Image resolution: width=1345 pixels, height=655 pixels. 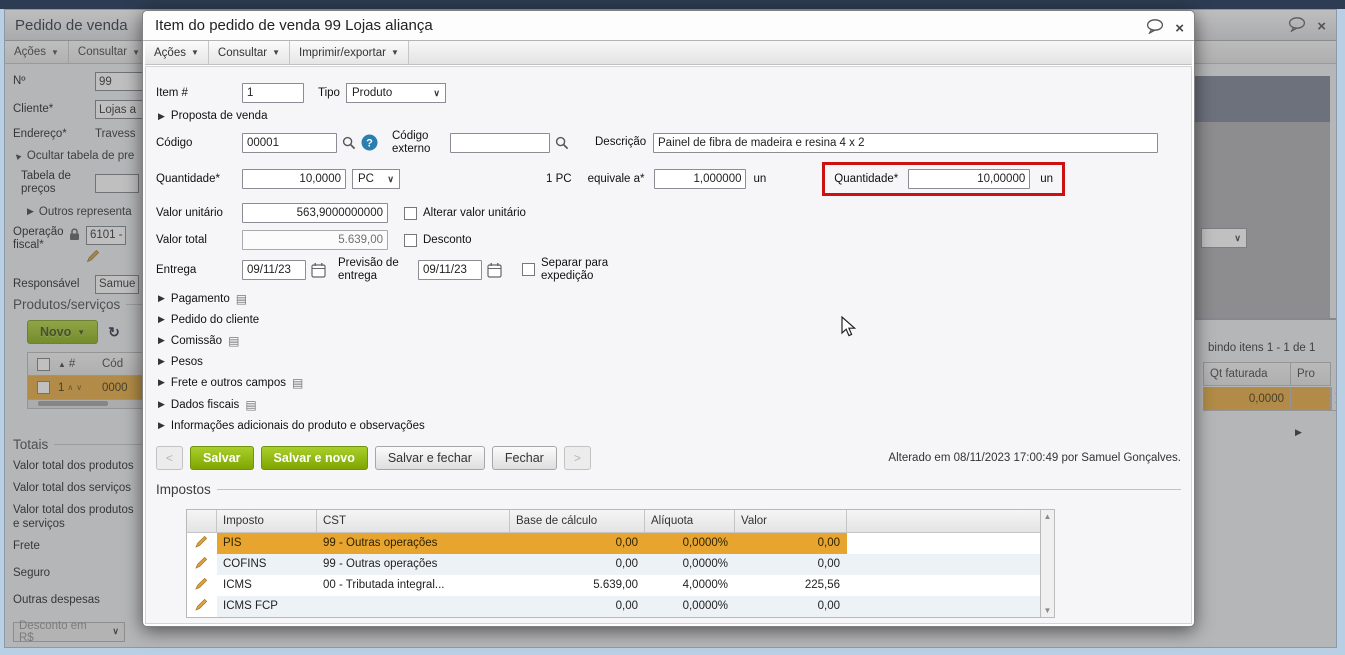 I want to click on section-frete: ▶ Frete e outros campos ▤, so click(x=669, y=383).